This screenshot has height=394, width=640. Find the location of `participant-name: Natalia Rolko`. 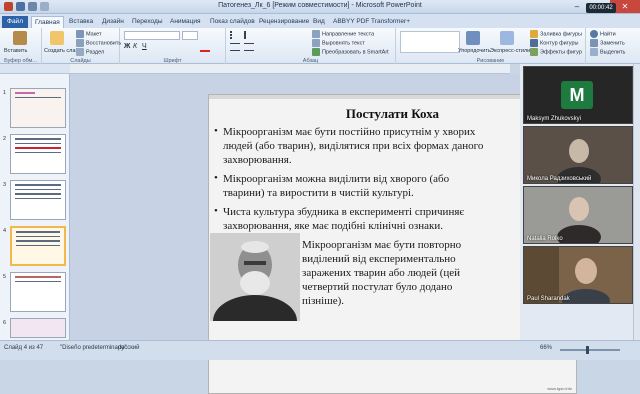

participant-name: Natalia Rolko is located at coordinates (545, 239).